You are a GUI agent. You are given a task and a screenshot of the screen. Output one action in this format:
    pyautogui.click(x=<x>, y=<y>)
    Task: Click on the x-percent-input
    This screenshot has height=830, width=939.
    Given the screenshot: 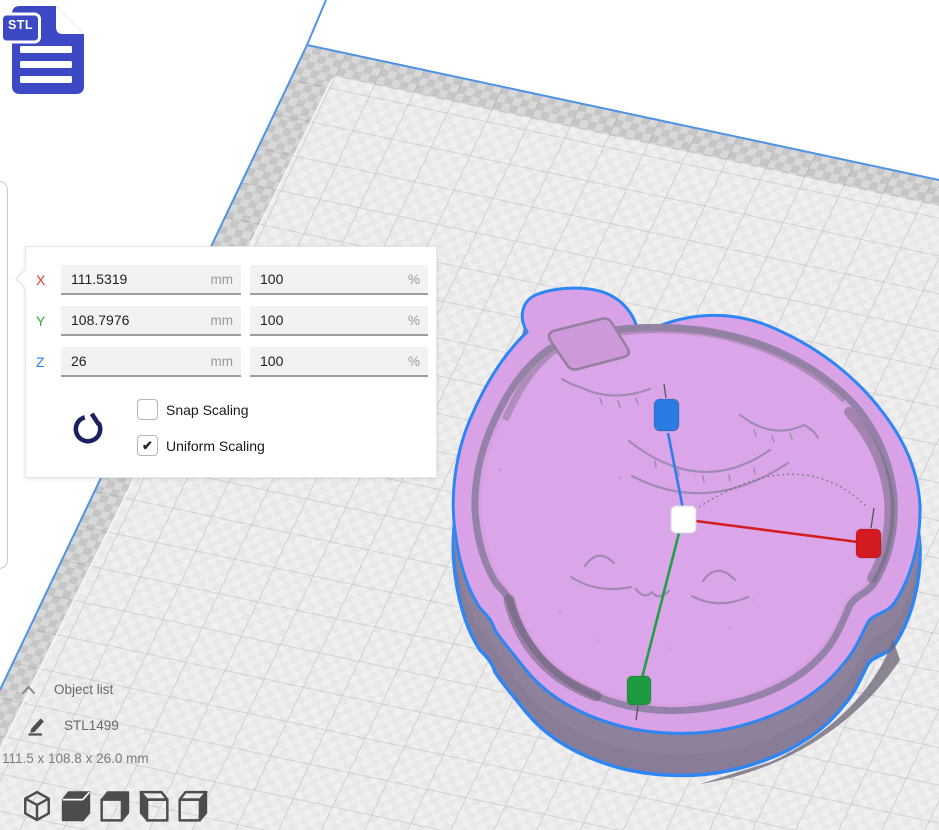 What is the action you would take?
    pyautogui.click(x=339, y=279)
    